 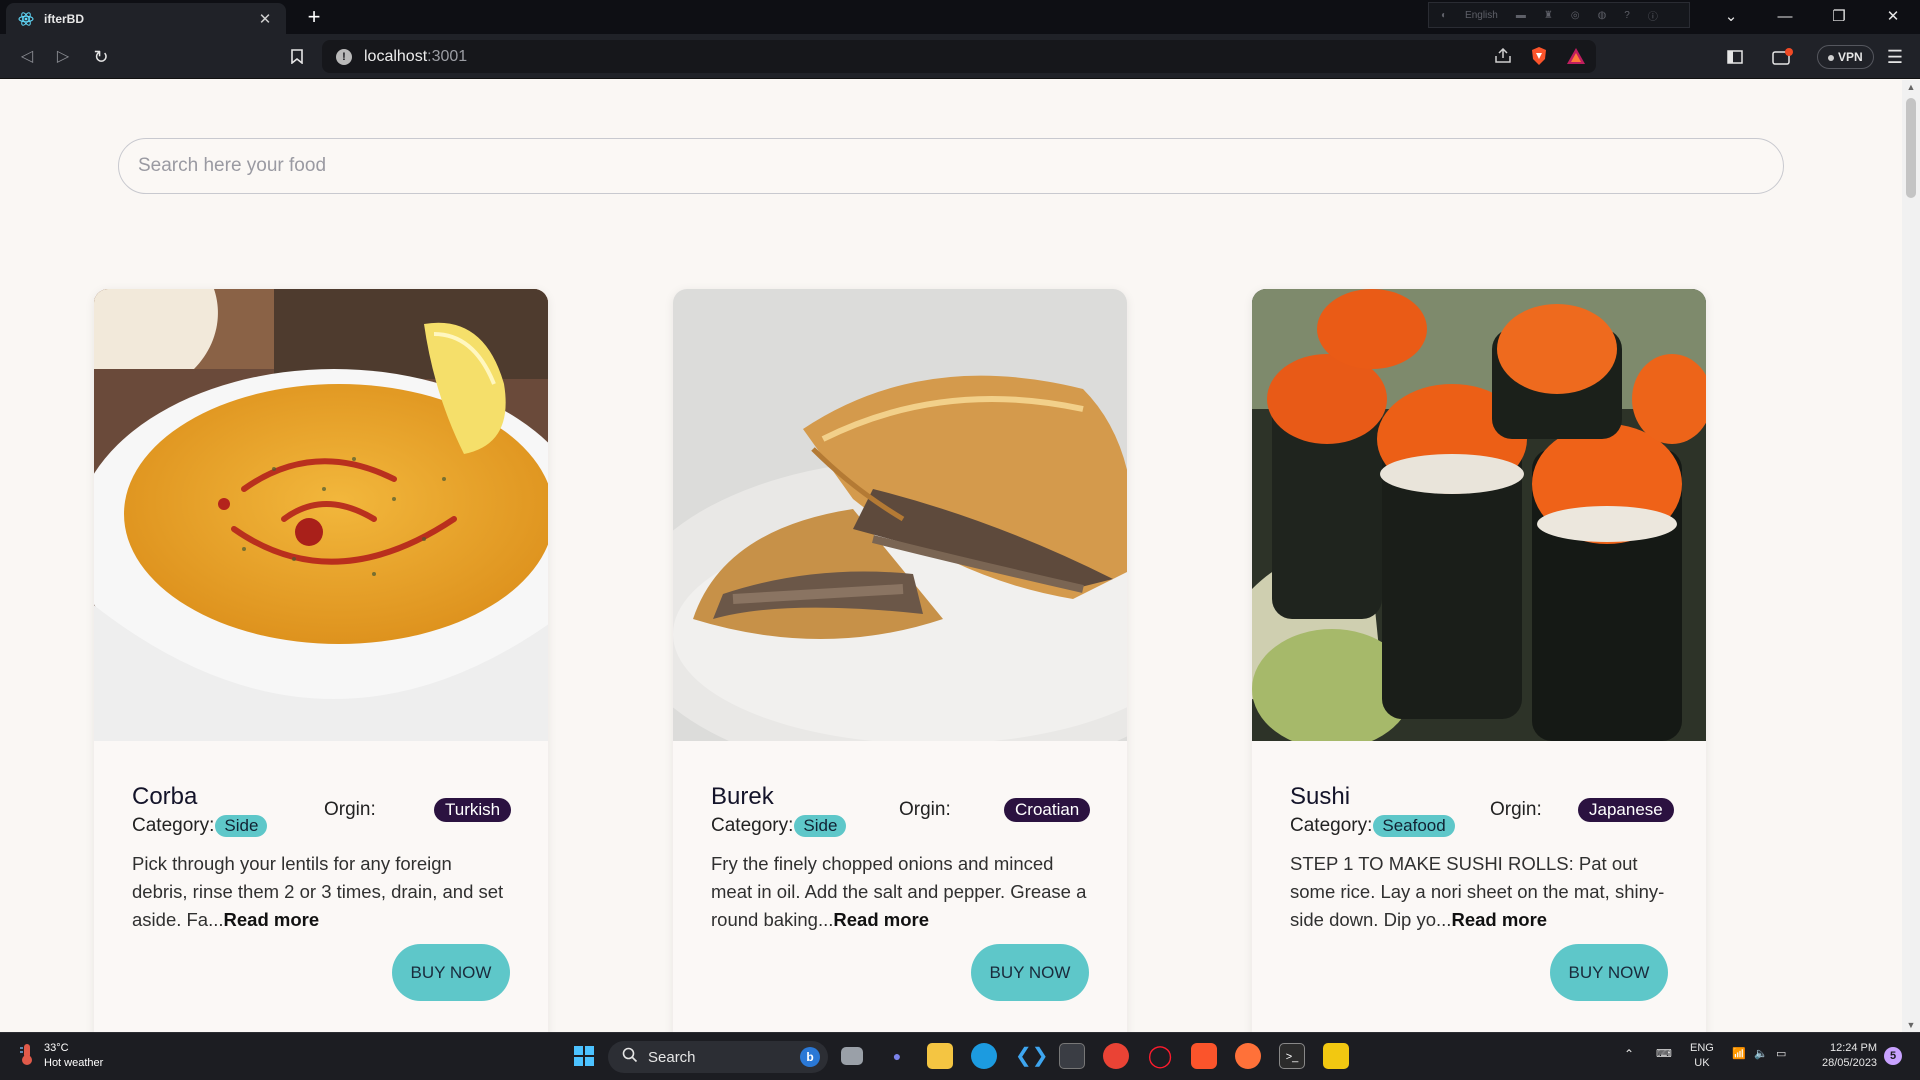 What do you see at coordinates (146, 18) in the screenshot?
I see `browser-tab-active: ifterBD ✕` at bounding box center [146, 18].